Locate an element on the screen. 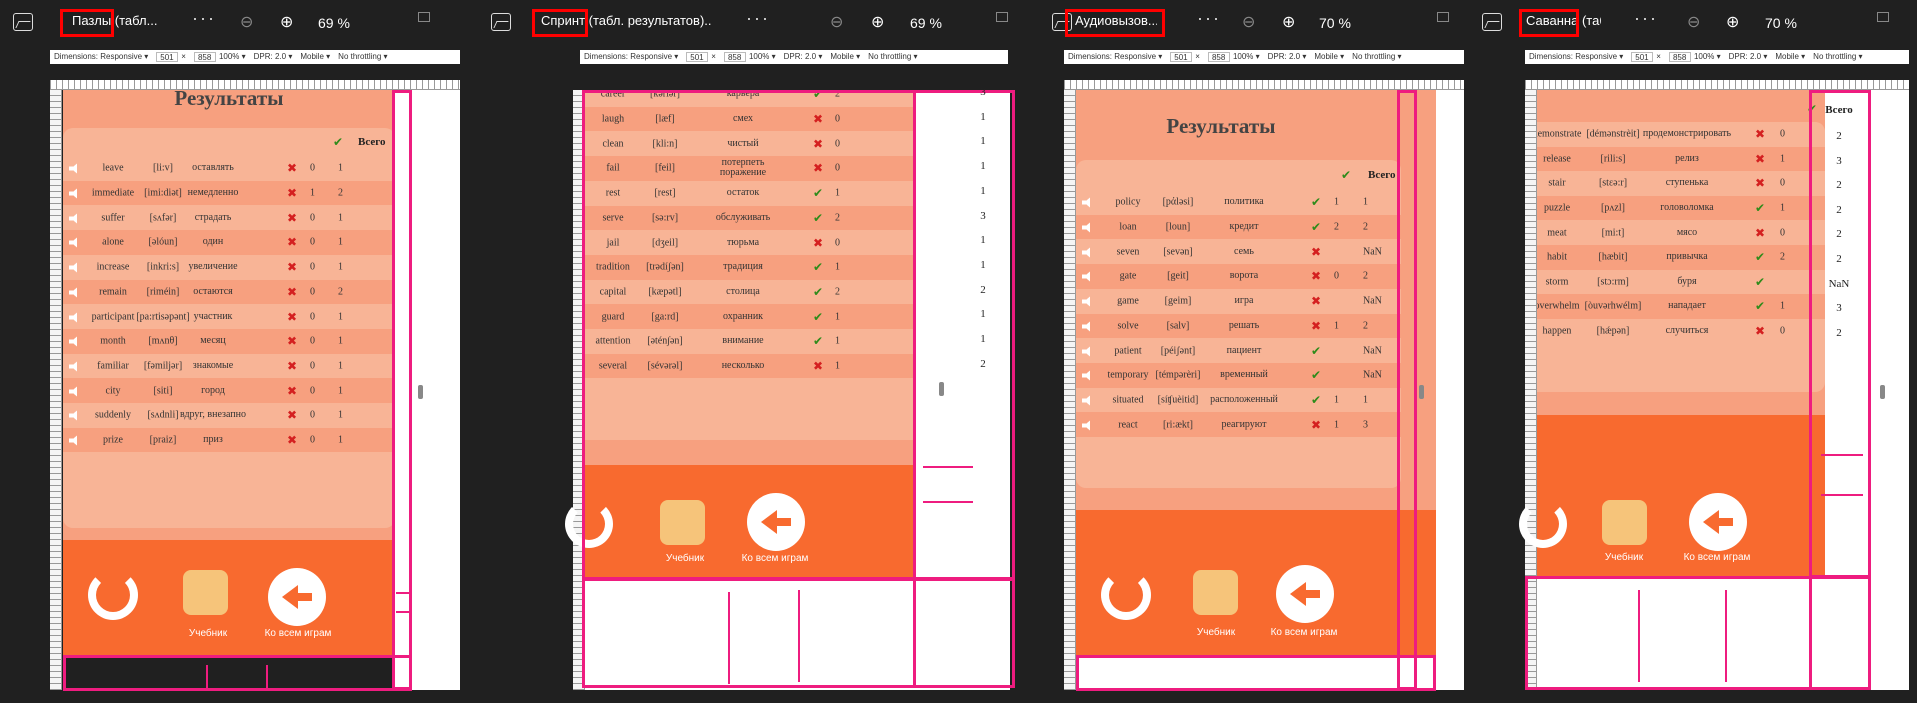 This screenshot has height=703, width=1917. table-header: ✔ Всего is located at coordinates (1238, 175).